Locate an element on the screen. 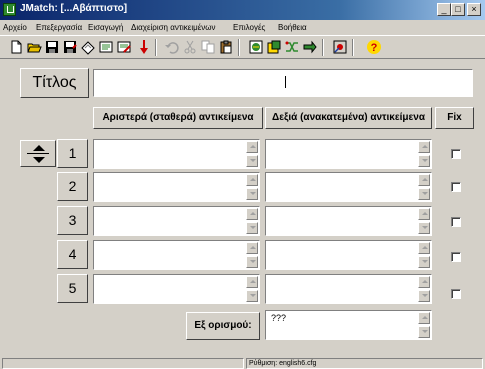 This screenshot has width=485, height=369. row-number-3: 3 is located at coordinates (72, 220).